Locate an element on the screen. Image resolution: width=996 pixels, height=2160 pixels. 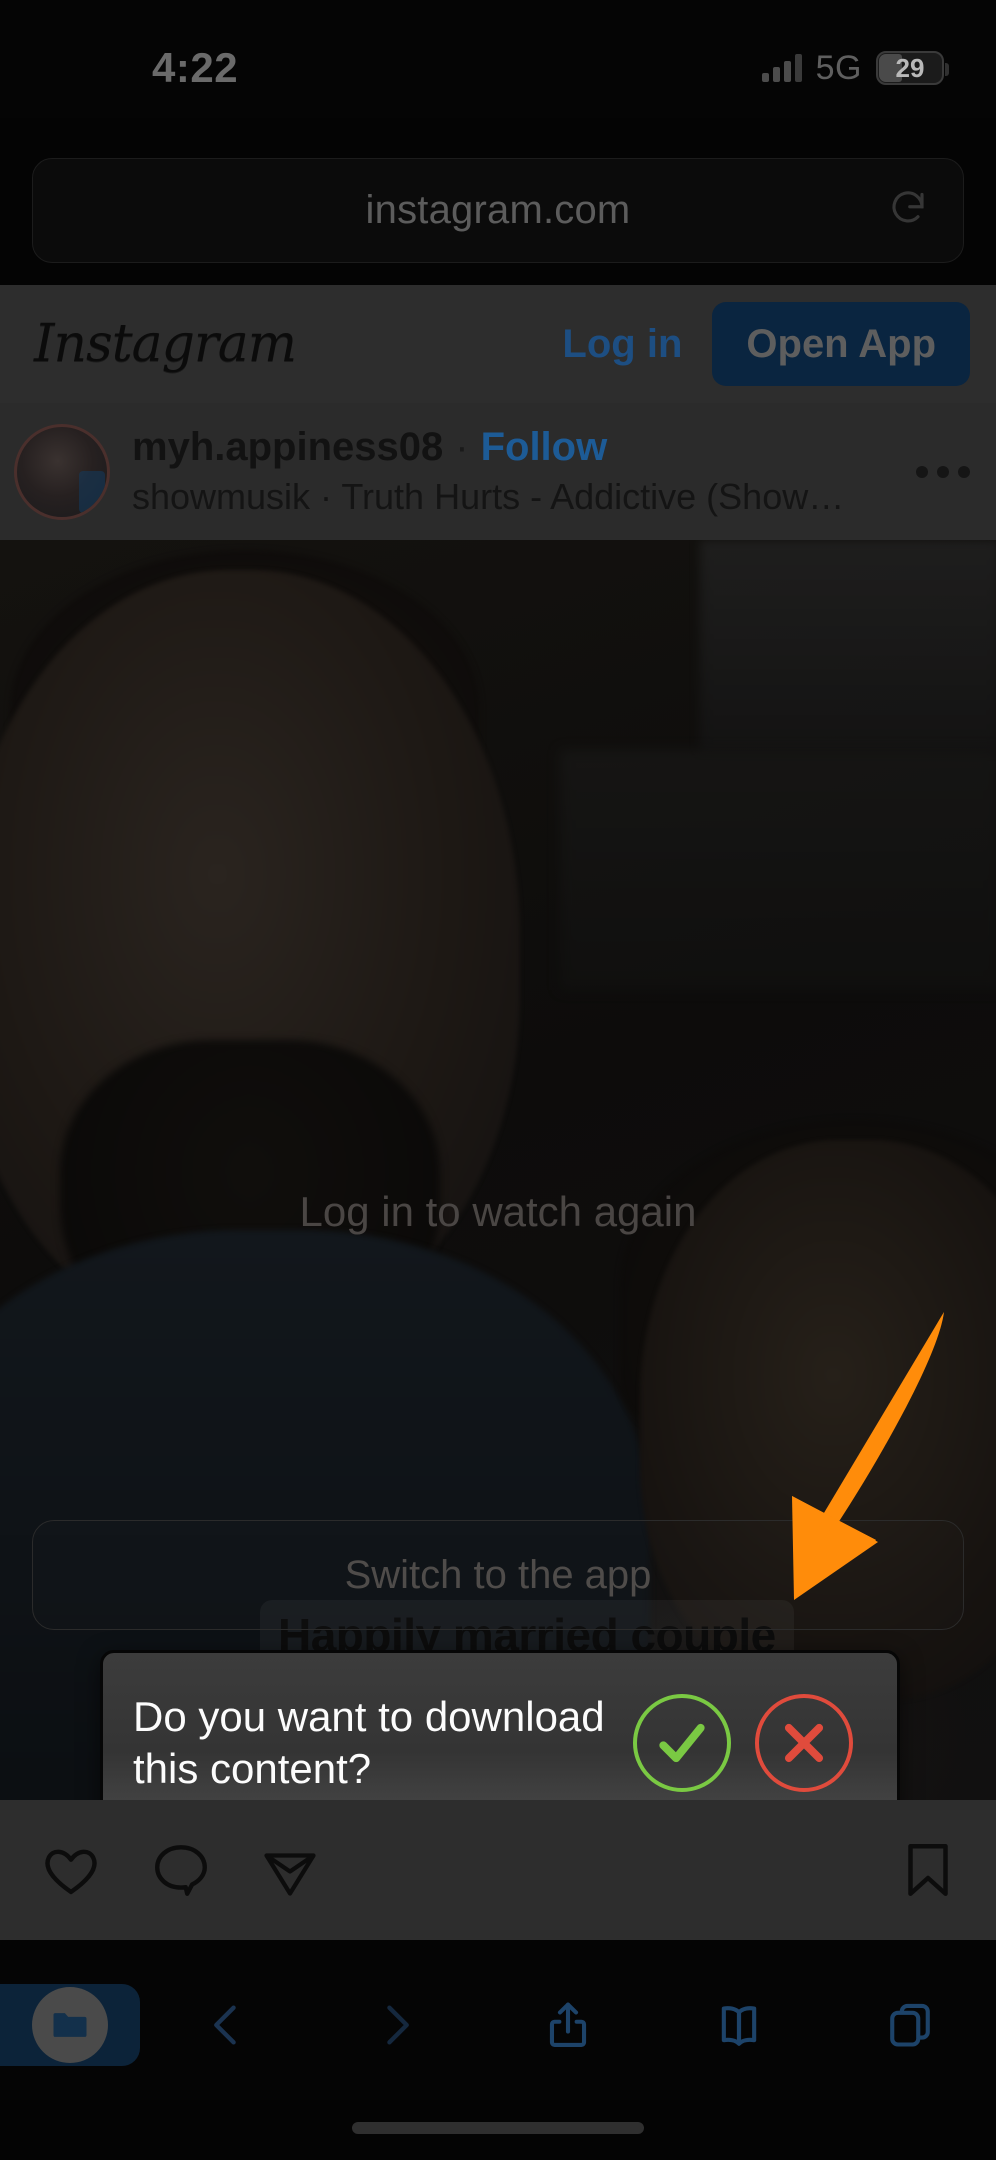
battery-icon: 29 is located at coordinates (912, 68).